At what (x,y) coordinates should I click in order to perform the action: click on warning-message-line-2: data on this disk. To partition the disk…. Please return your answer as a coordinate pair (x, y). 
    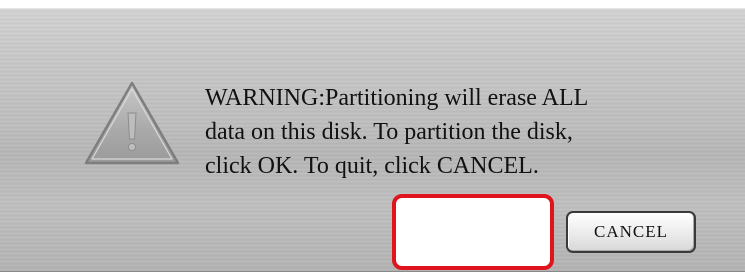
    Looking at the image, I should click on (389, 132).